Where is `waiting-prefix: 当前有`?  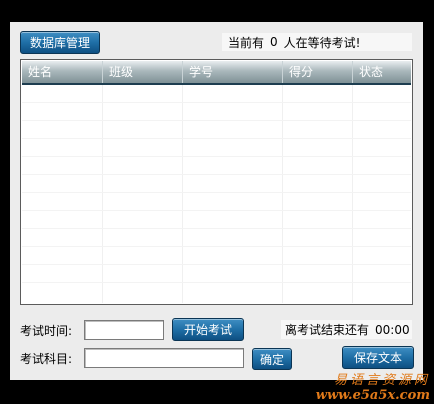
waiting-prefix: 当前有 is located at coordinates (246, 42).